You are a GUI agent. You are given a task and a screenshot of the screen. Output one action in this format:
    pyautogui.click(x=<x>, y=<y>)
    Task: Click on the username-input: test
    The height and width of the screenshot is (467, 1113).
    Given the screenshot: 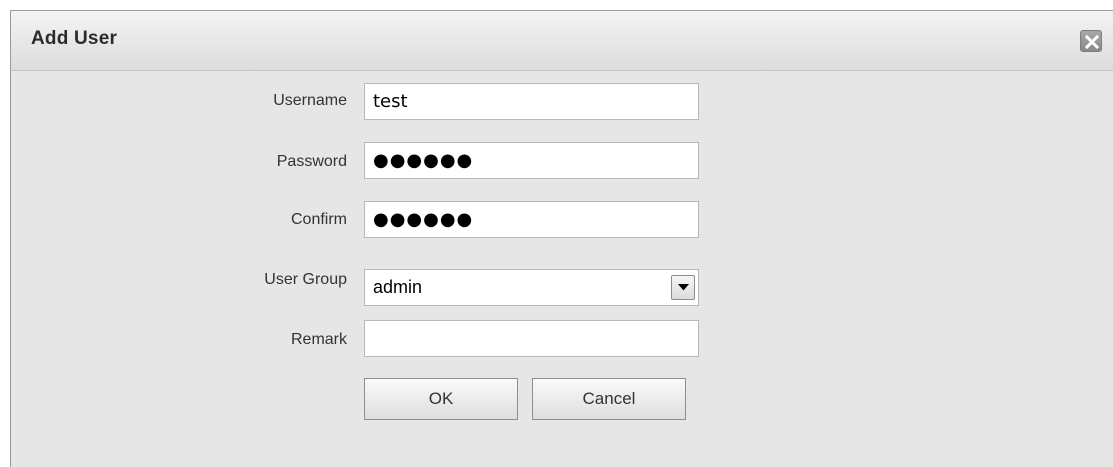 What is the action you would take?
    pyautogui.click(x=531, y=101)
    